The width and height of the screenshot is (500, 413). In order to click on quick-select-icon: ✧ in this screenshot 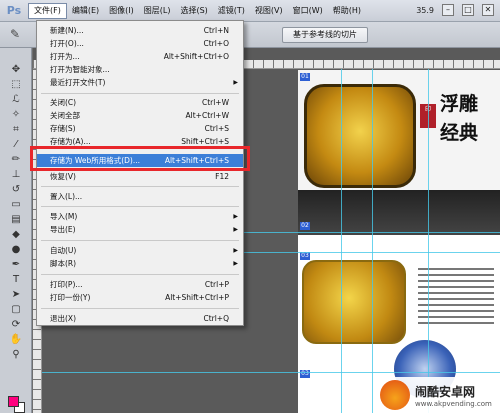, I will do `click(16, 114)`.